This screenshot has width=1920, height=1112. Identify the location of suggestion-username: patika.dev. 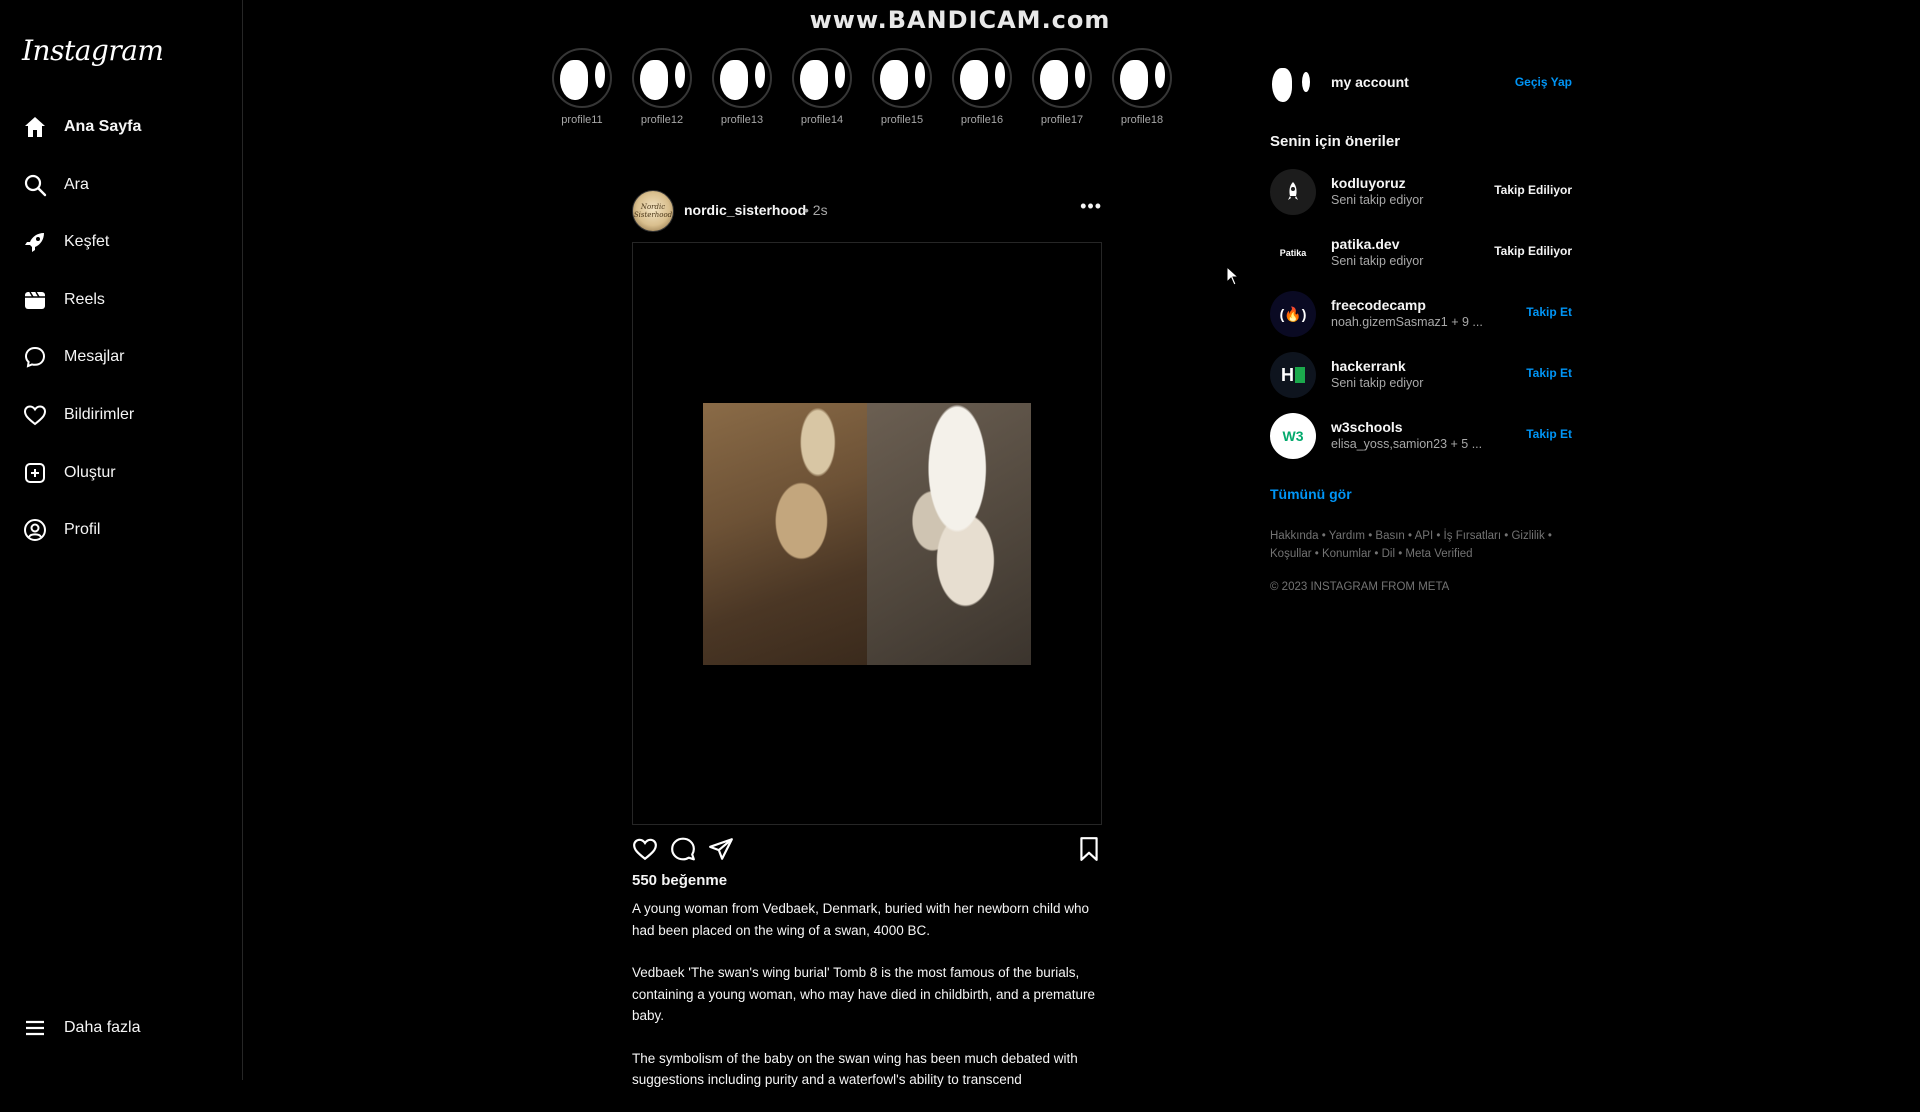
(1365, 244).